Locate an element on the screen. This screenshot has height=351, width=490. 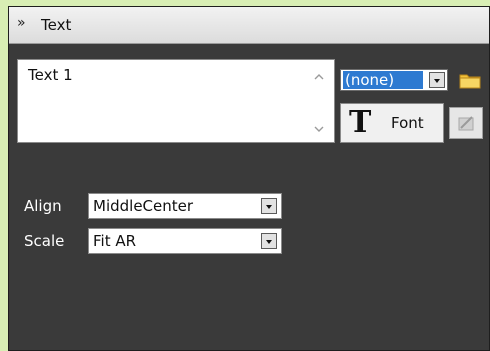
edit-button is located at coordinates (466, 123).